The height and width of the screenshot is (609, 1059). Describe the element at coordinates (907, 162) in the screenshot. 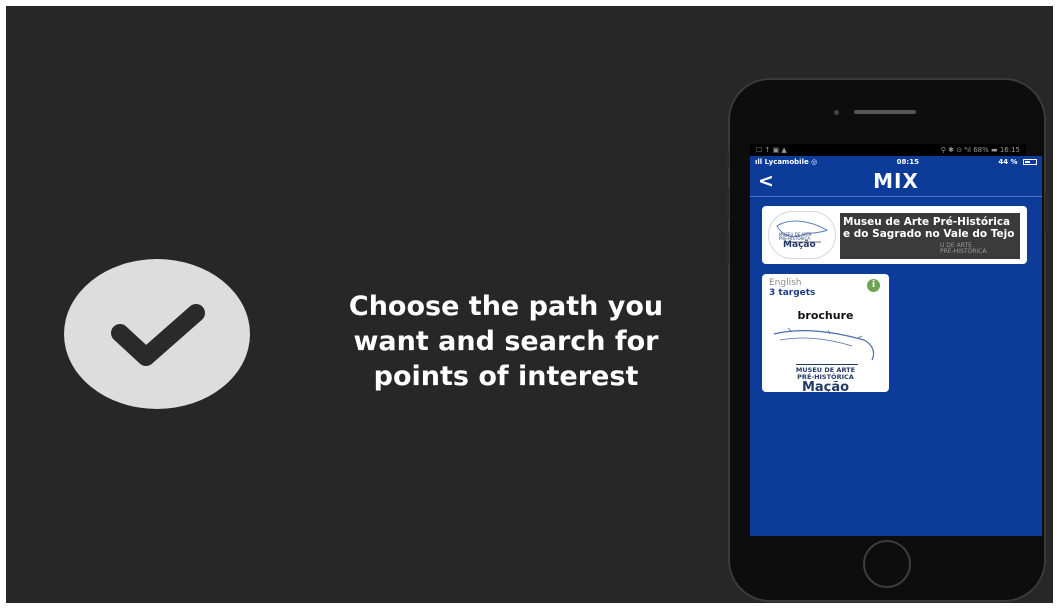

I see `clock-label: 08:15` at that location.